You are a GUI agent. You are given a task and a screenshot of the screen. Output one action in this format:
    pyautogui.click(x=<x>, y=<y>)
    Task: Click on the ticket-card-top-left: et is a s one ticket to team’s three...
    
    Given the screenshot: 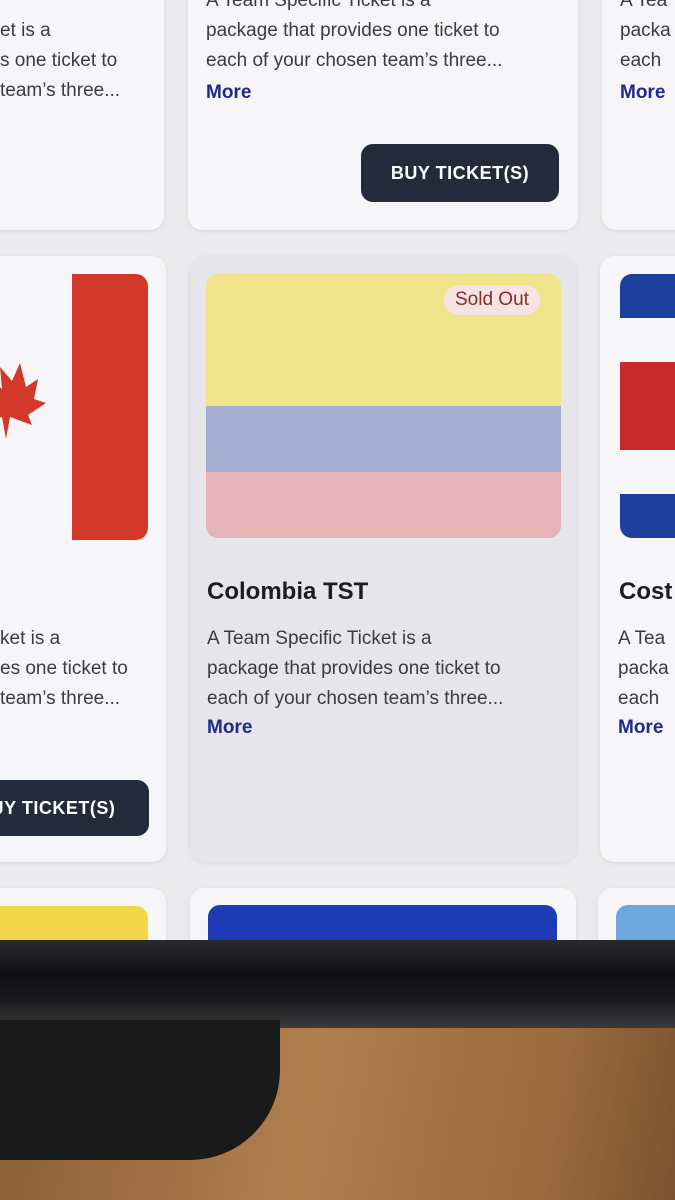 What is the action you would take?
    pyautogui.click(x=82, y=115)
    